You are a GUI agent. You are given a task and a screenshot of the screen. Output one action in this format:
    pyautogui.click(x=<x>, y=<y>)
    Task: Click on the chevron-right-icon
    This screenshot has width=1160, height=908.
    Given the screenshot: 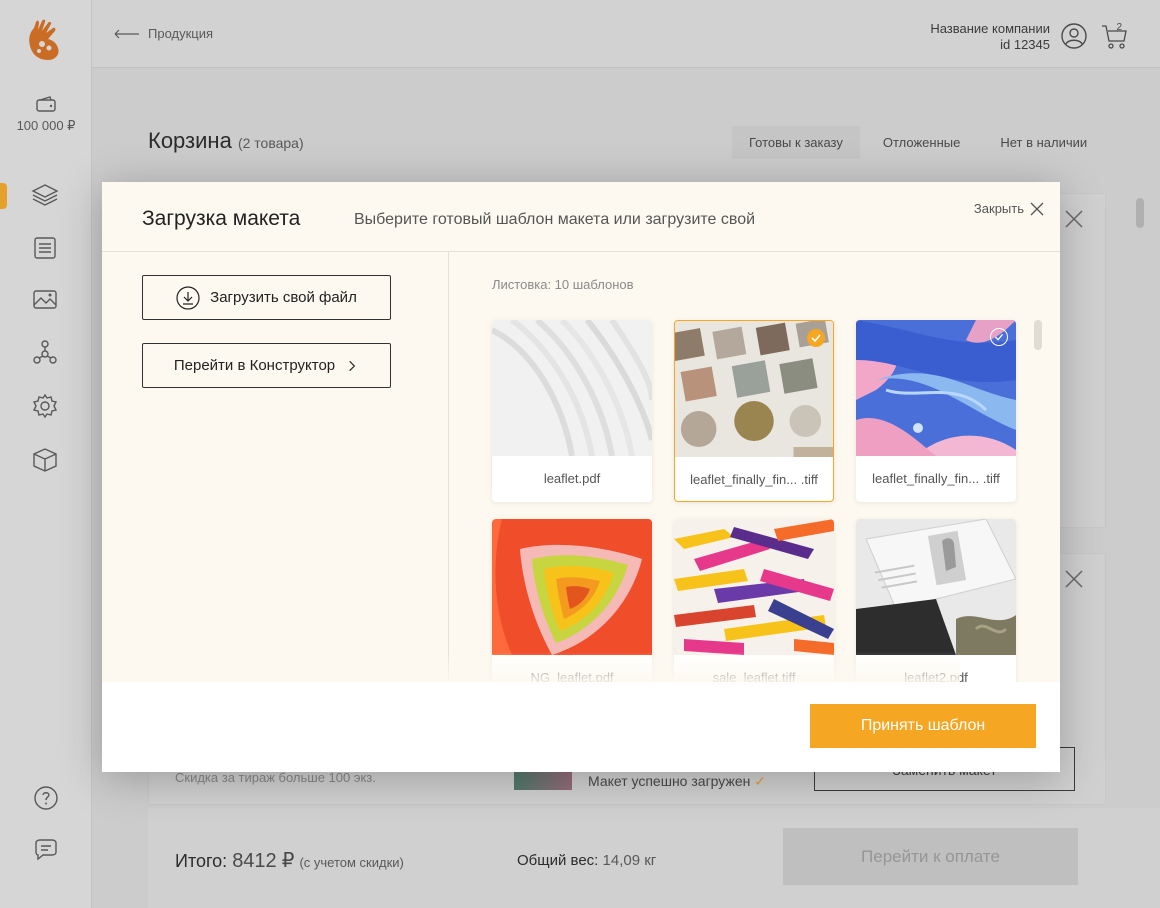 What is the action you would take?
    pyautogui.click(x=352, y=365)
    